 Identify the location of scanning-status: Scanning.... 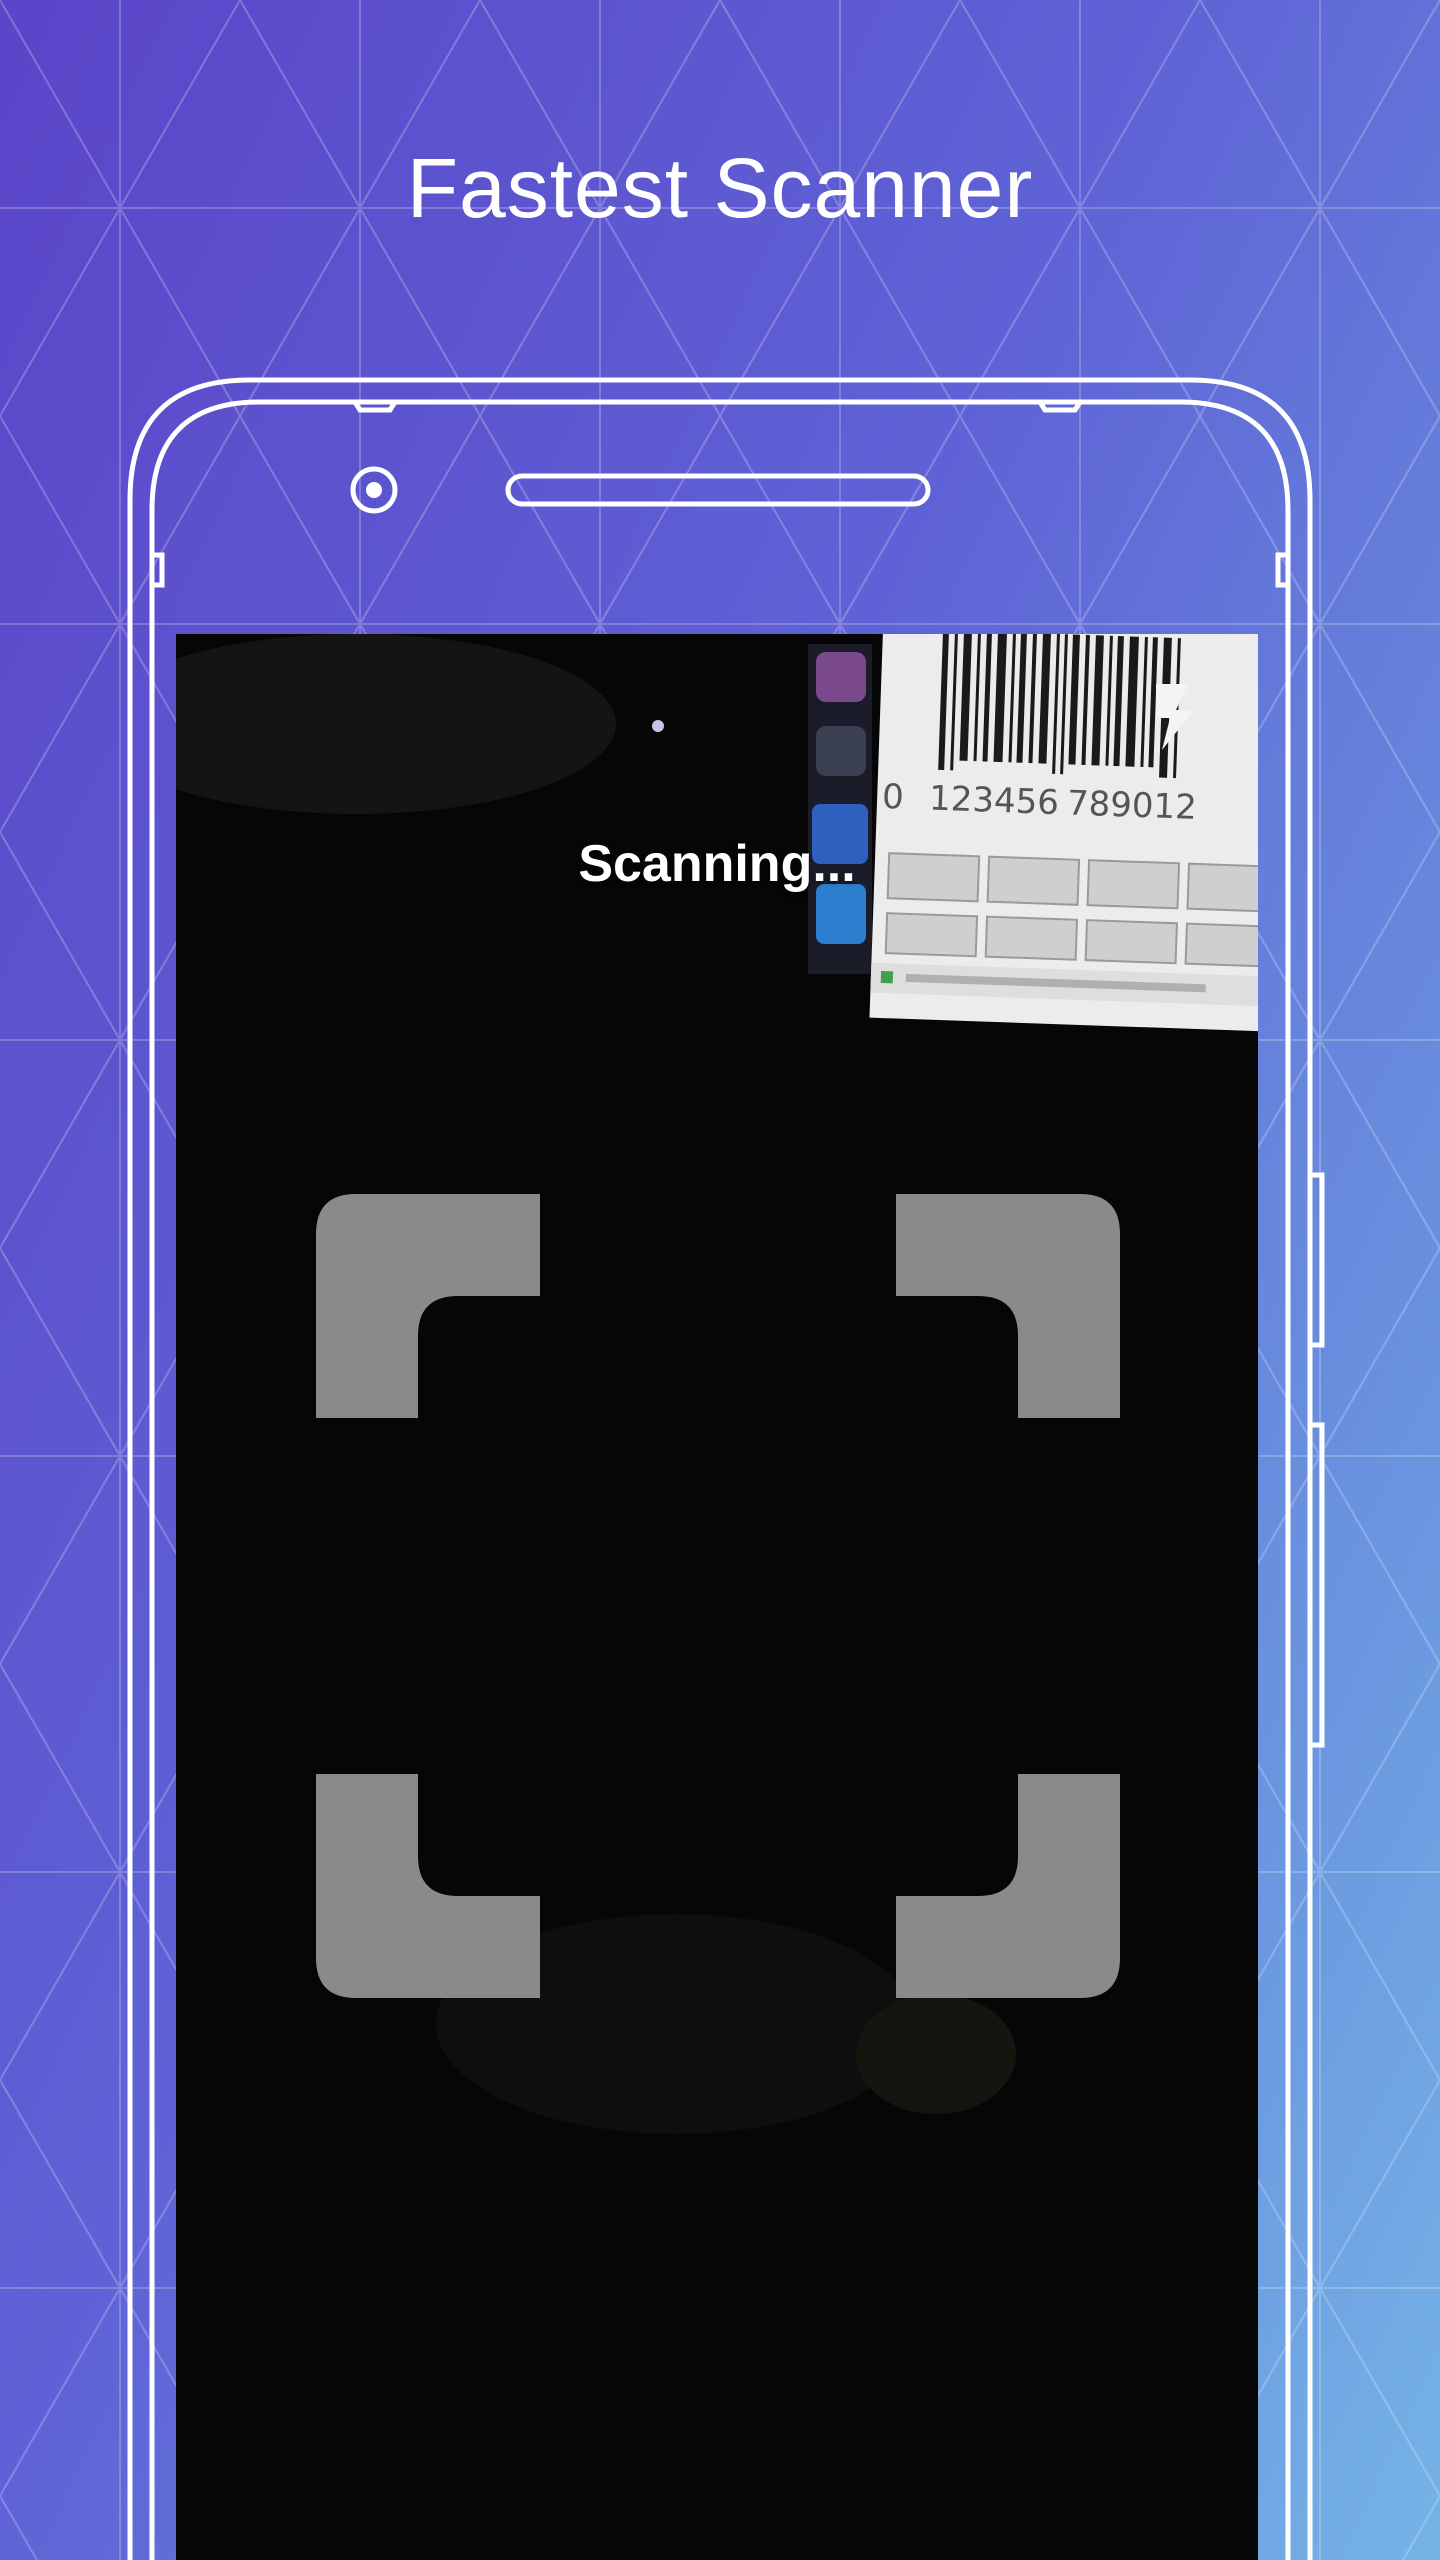
(717, 864).